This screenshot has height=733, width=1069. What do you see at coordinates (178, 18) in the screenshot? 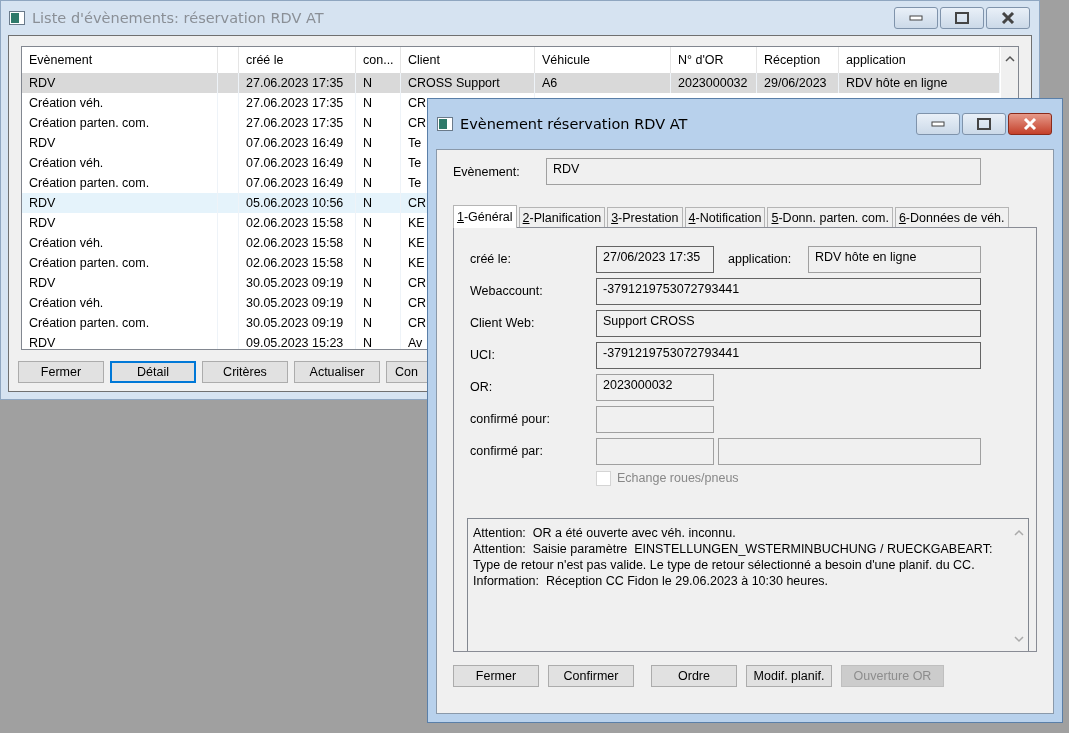
I see `window-title: Liste d'évènements: réservation RDV AT` at bounding box center [178, 18].